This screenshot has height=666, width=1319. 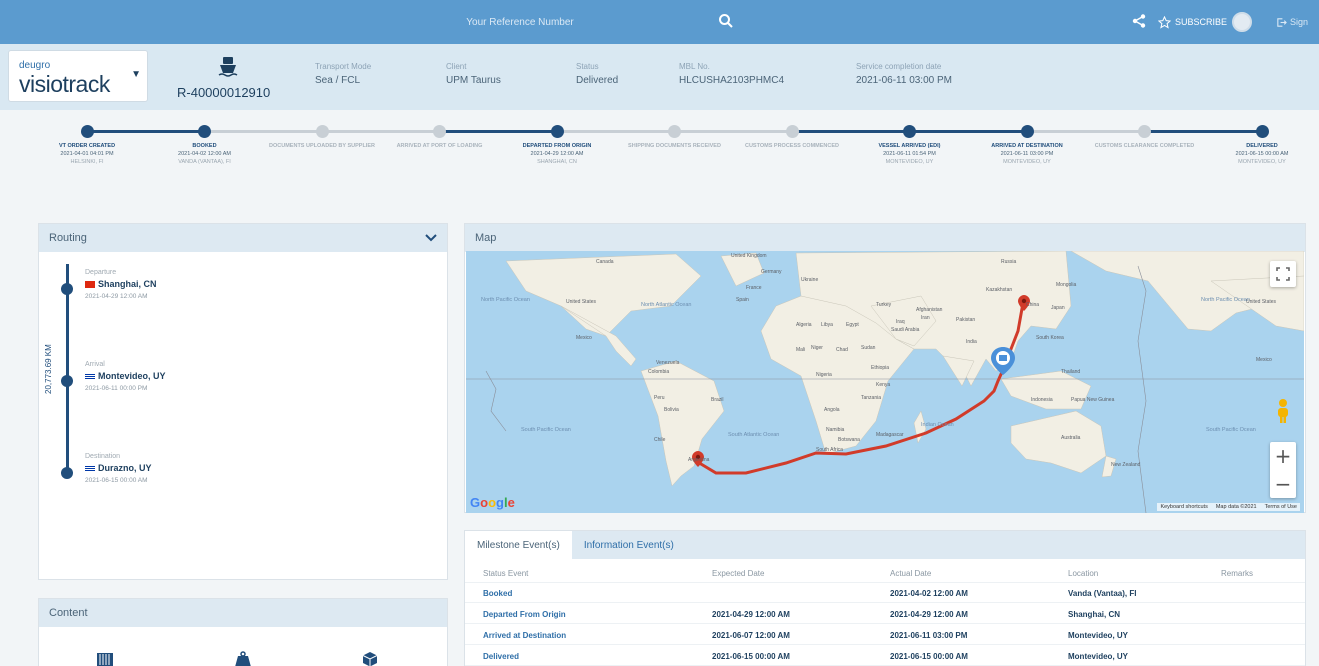 I want to click on field-label: Status, so click(x=587, y=66).